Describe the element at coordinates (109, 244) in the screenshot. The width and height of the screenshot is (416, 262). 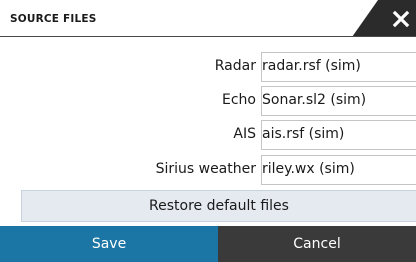
I see `save-button: Save` at that location.